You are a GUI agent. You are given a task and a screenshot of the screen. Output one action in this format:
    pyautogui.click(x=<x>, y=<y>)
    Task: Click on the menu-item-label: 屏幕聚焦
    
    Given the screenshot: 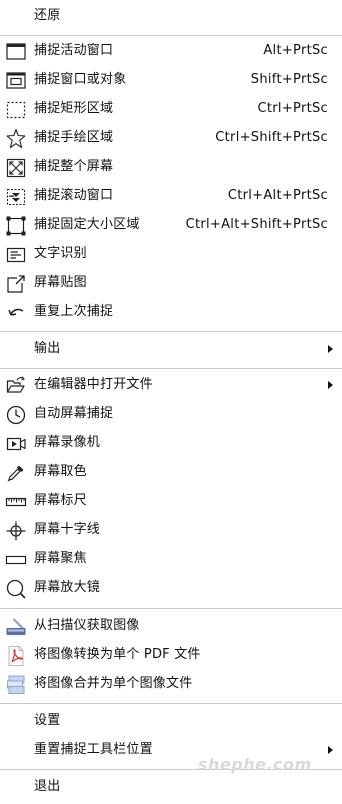 What is the action you would take?
    pyautogui.click(x=60, y=558)
    